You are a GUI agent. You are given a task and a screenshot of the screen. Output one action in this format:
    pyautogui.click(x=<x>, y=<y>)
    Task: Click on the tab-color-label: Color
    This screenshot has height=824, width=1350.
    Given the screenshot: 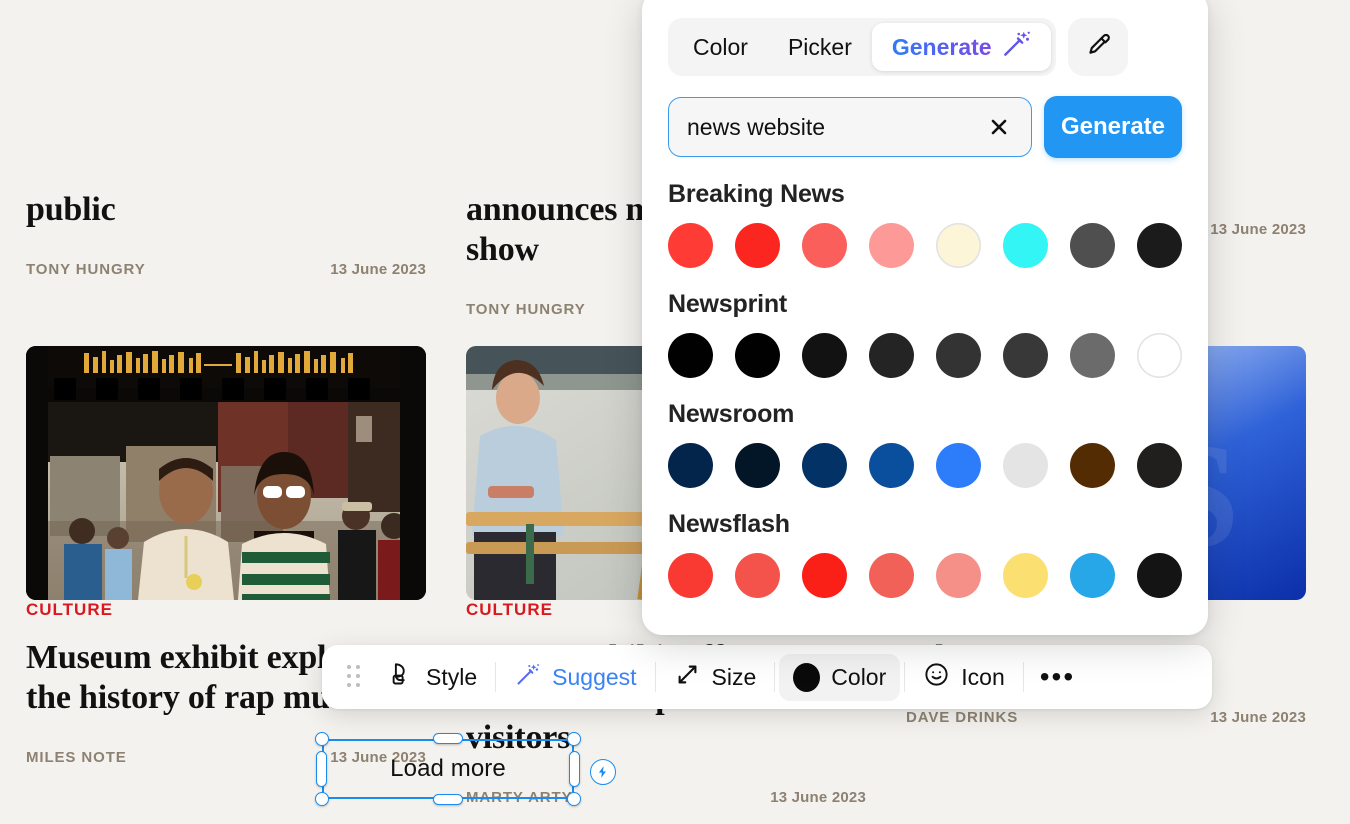 What is the action you would take?
    pyautogui.click(x=720, y=46)
    